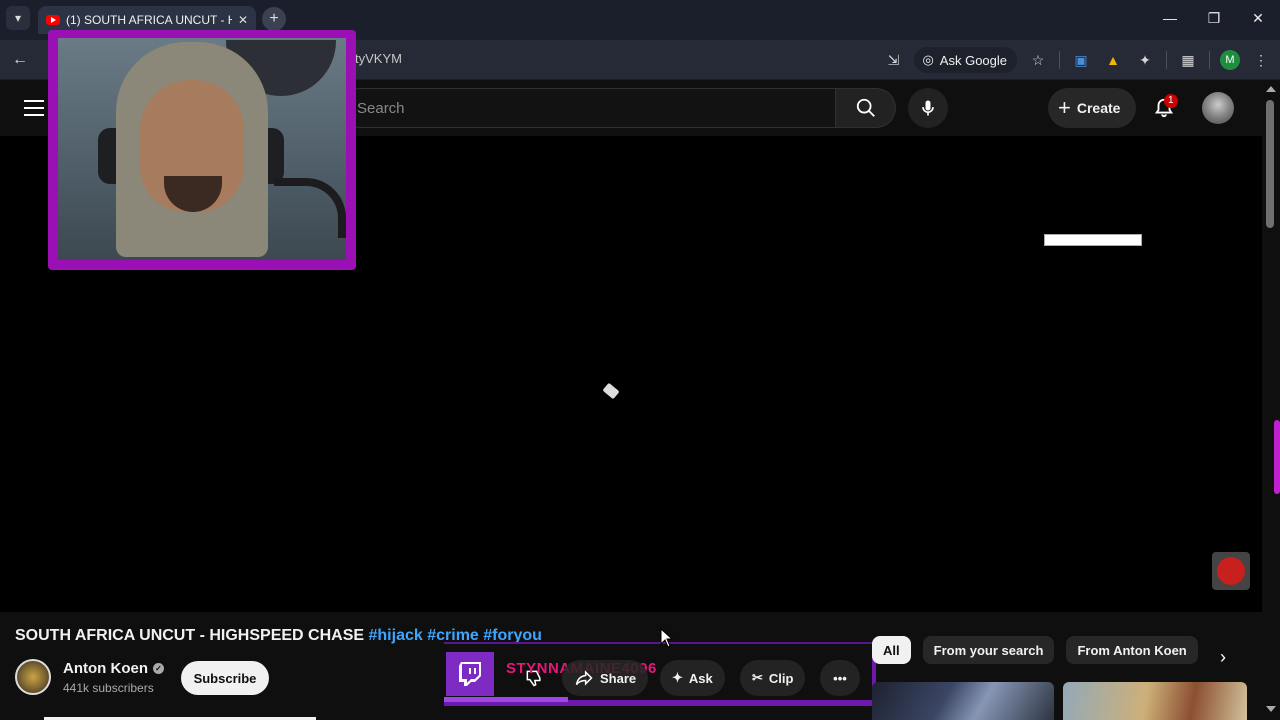 This screenshot has height=720, width=1280. I want to click on more-actions-button: •••, so click(840, 678).